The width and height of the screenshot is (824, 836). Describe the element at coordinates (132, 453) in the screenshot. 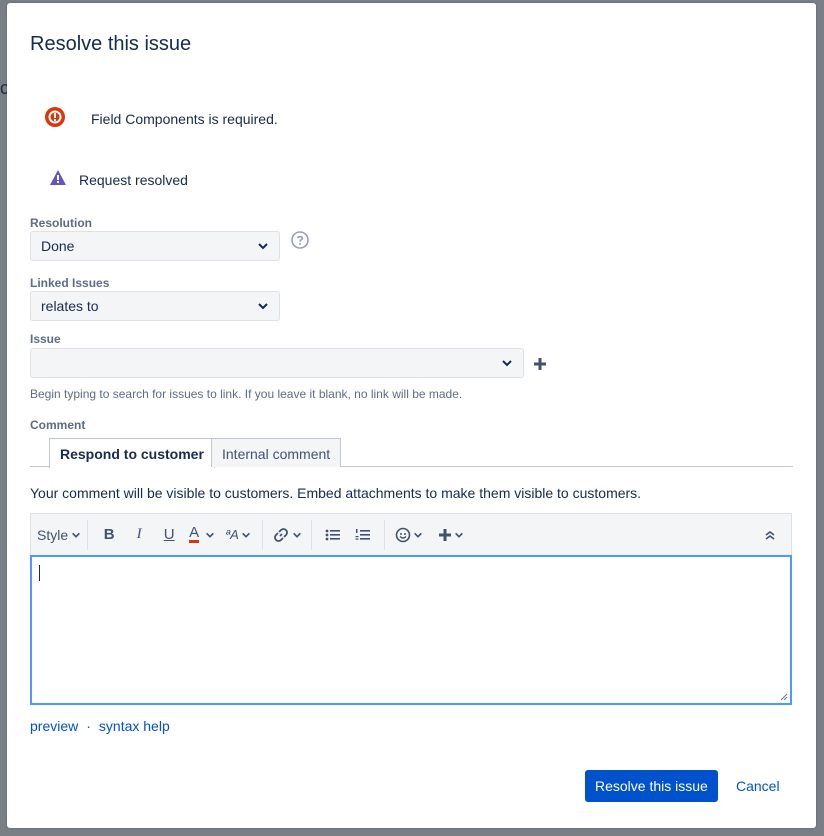

I see `tab-respond-to-customer: Respond to customer` at that location.